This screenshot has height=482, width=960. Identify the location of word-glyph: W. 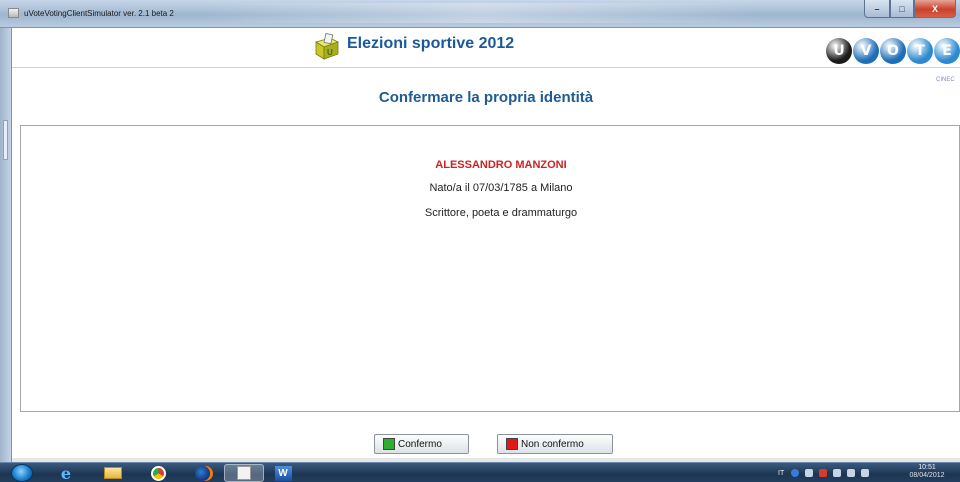
(283, 473).